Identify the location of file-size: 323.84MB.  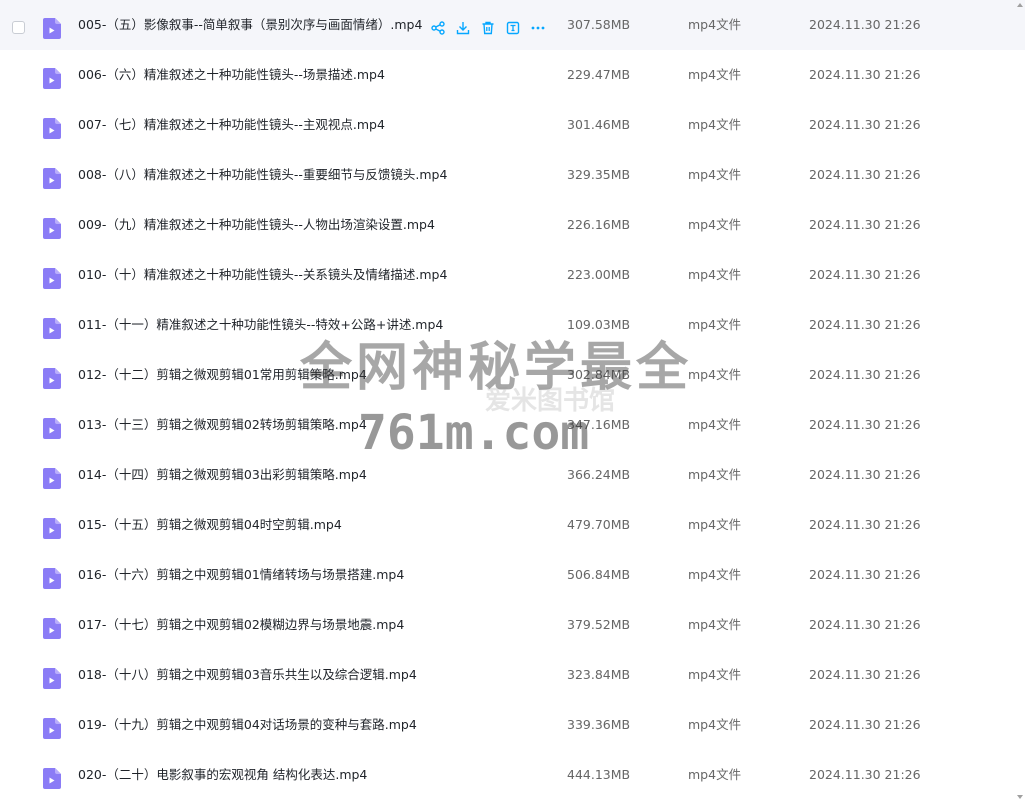
(599, 674).